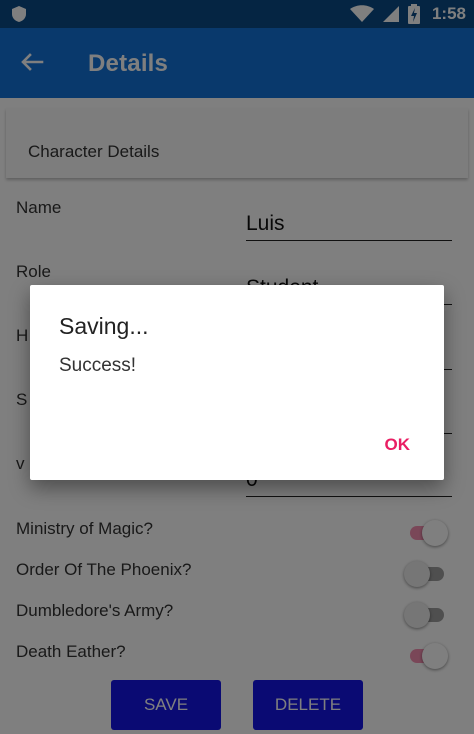 This screenshot has width=474, height=734. Describe the element at coordinates (98, 365) in the screenshot. I see `dialog-message: Success!` at that location.